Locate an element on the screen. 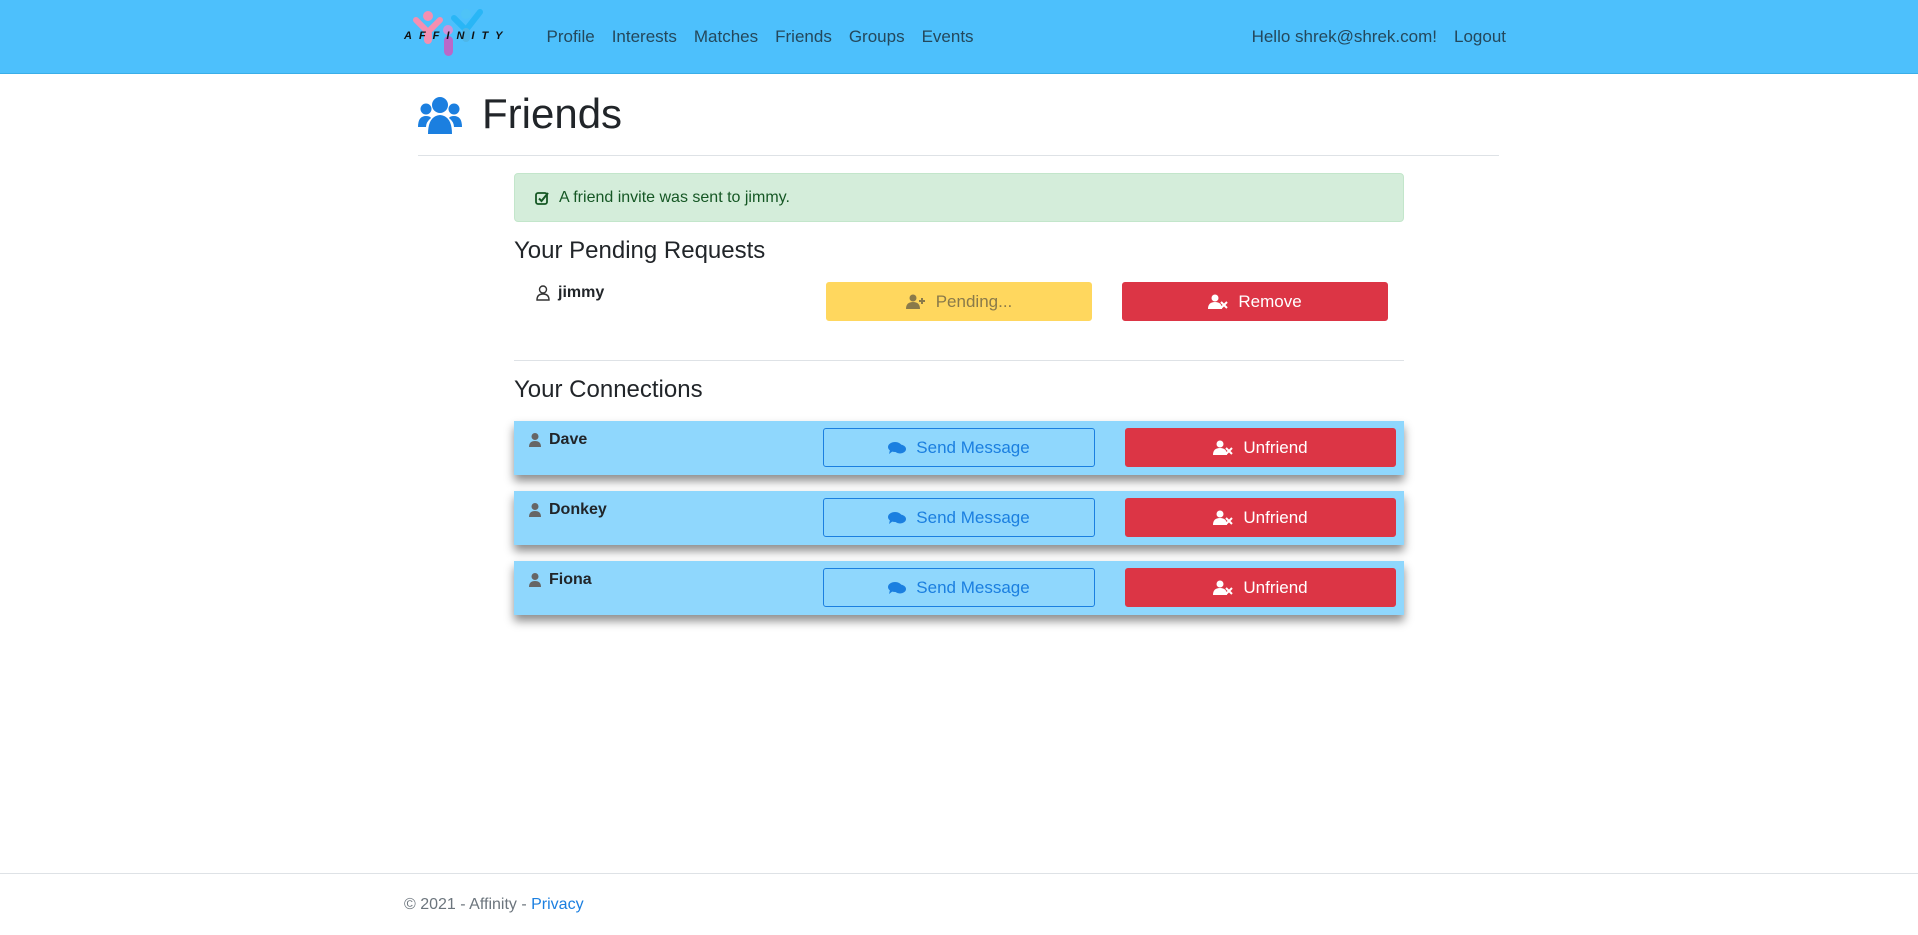 This screenshot has height=935, width=1918. brand-wordmark: AFFINITY is located at coordinates (457, 36).